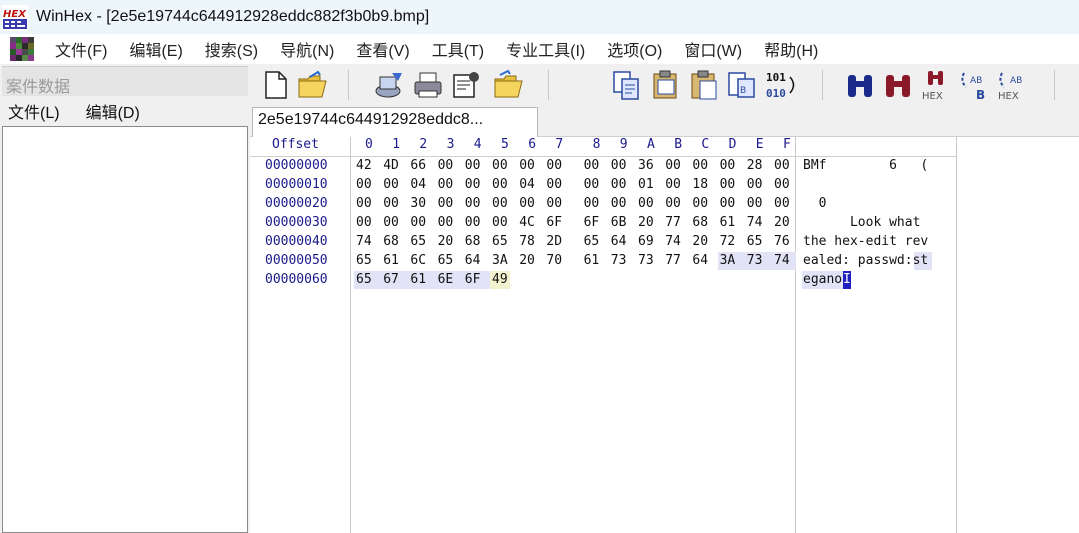 This screenshot has width=1079, height=533. Describe the element at coordinates (391, 165) in the screenshot. I see `hex-byte: 4D` at that location.